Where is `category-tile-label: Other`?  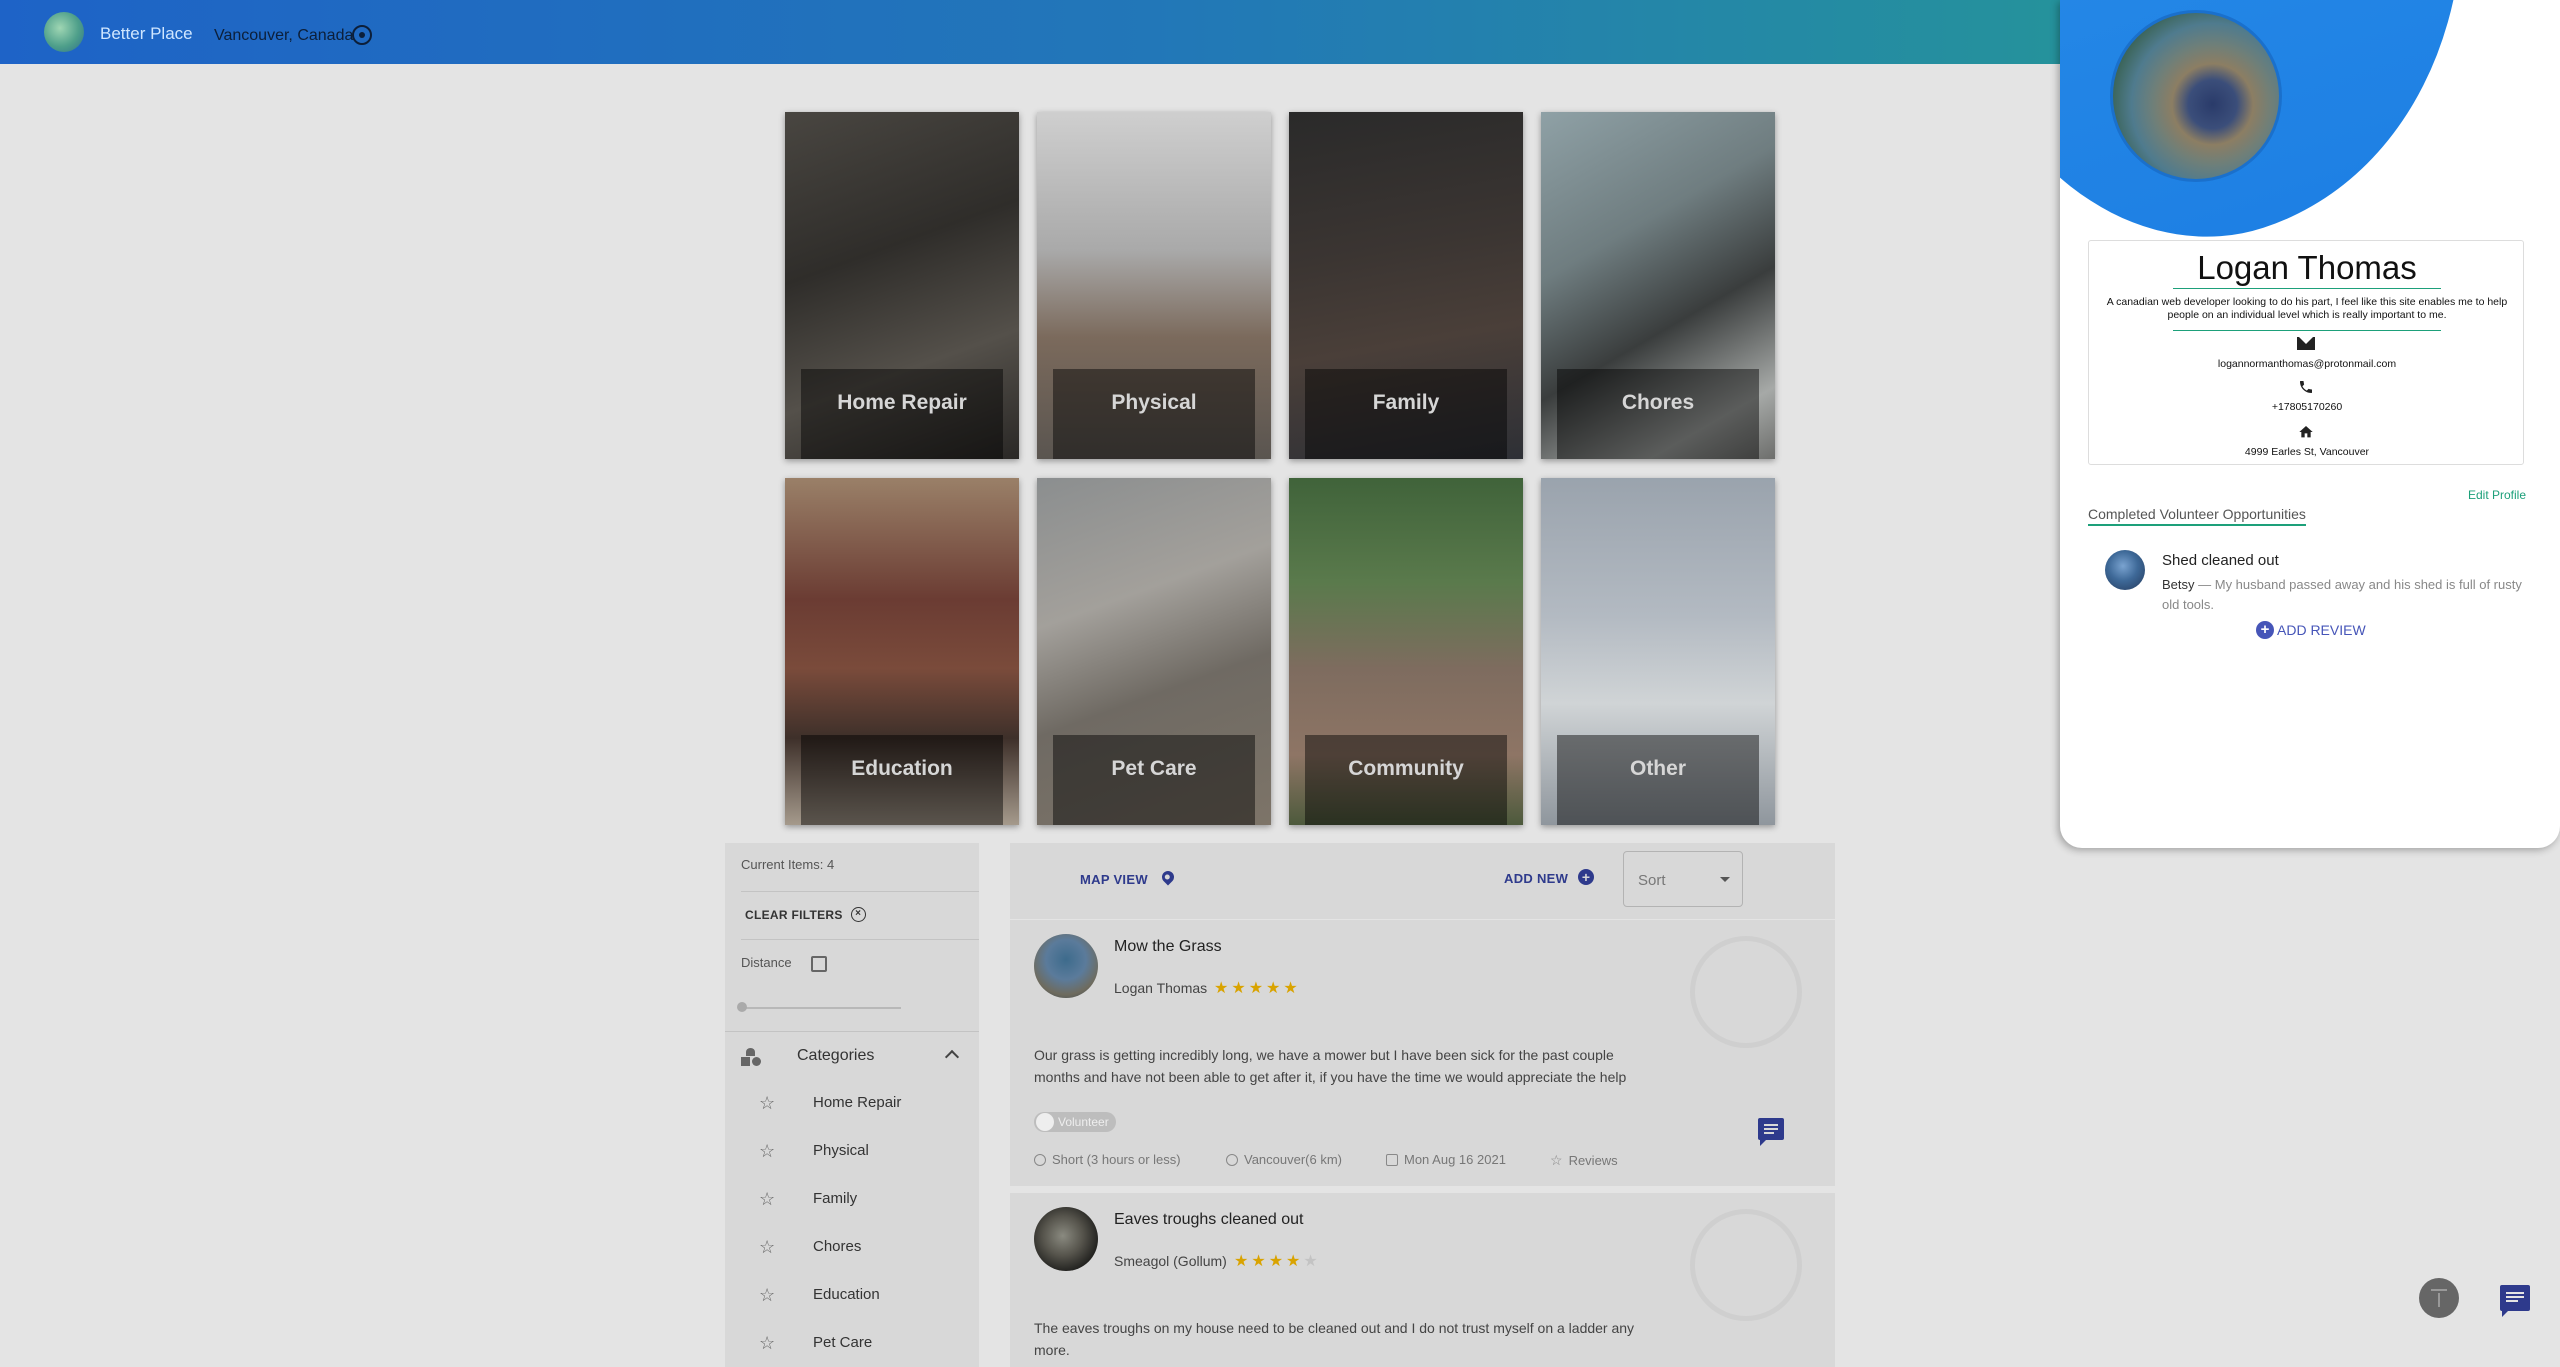 category-tile-label: Other is located at coordinates (1658, 780).